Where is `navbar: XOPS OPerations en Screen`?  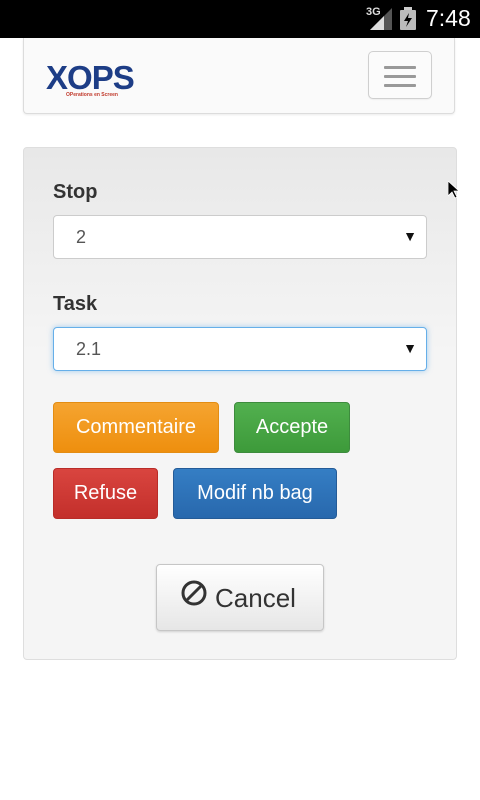
navbar: XOPS OPerations en Screen is located at coordinates (239, 76).